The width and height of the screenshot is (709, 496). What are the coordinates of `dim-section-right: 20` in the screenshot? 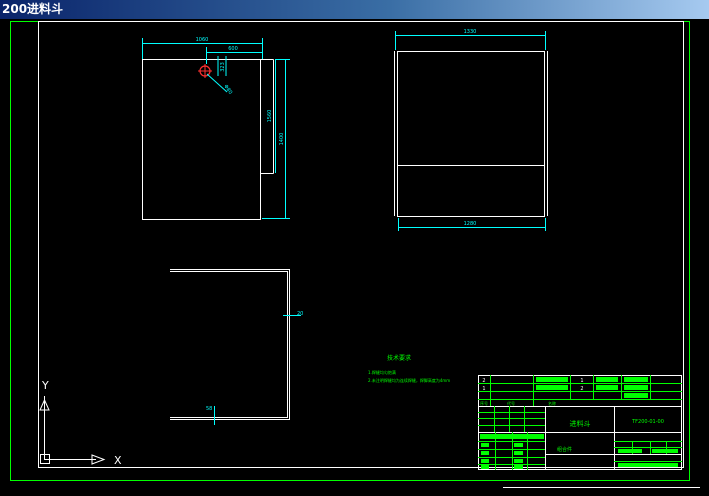 It's located at (300, 314).